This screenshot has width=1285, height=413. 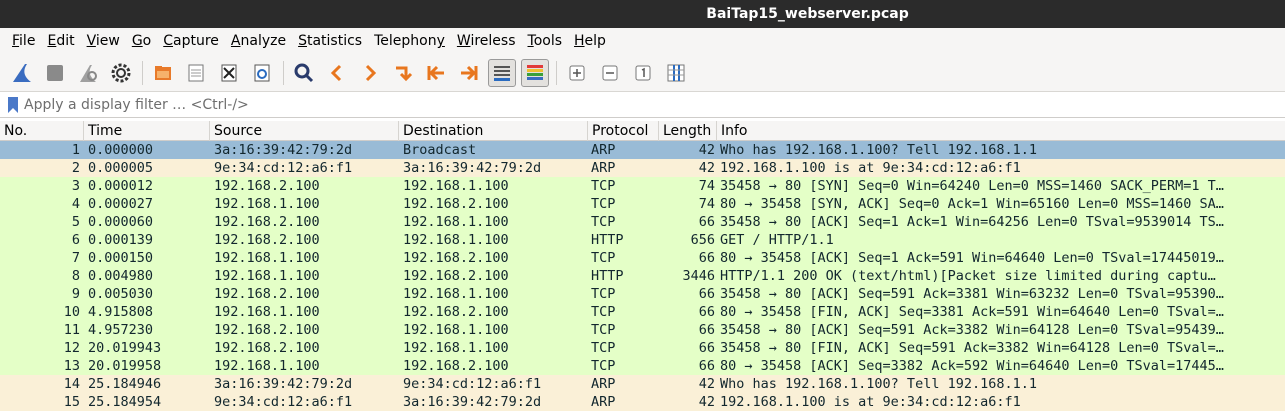 What do you see at coordinates (191, 41) in the screenshot?
I see `menu-capture: Capture` at bounding box center [191, 41].